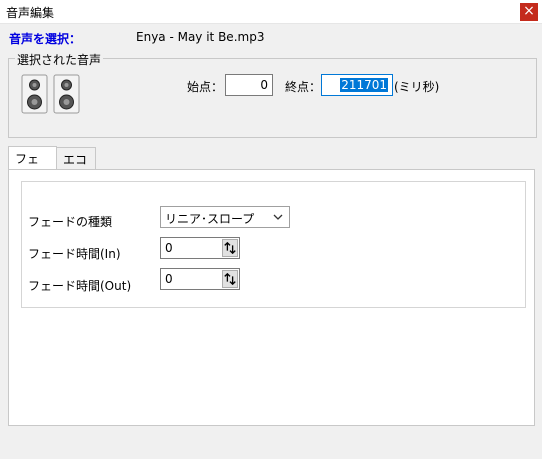  Describe the element at coordinates (264, 85) in the screenshot. I see `start-value: 0` at that location.